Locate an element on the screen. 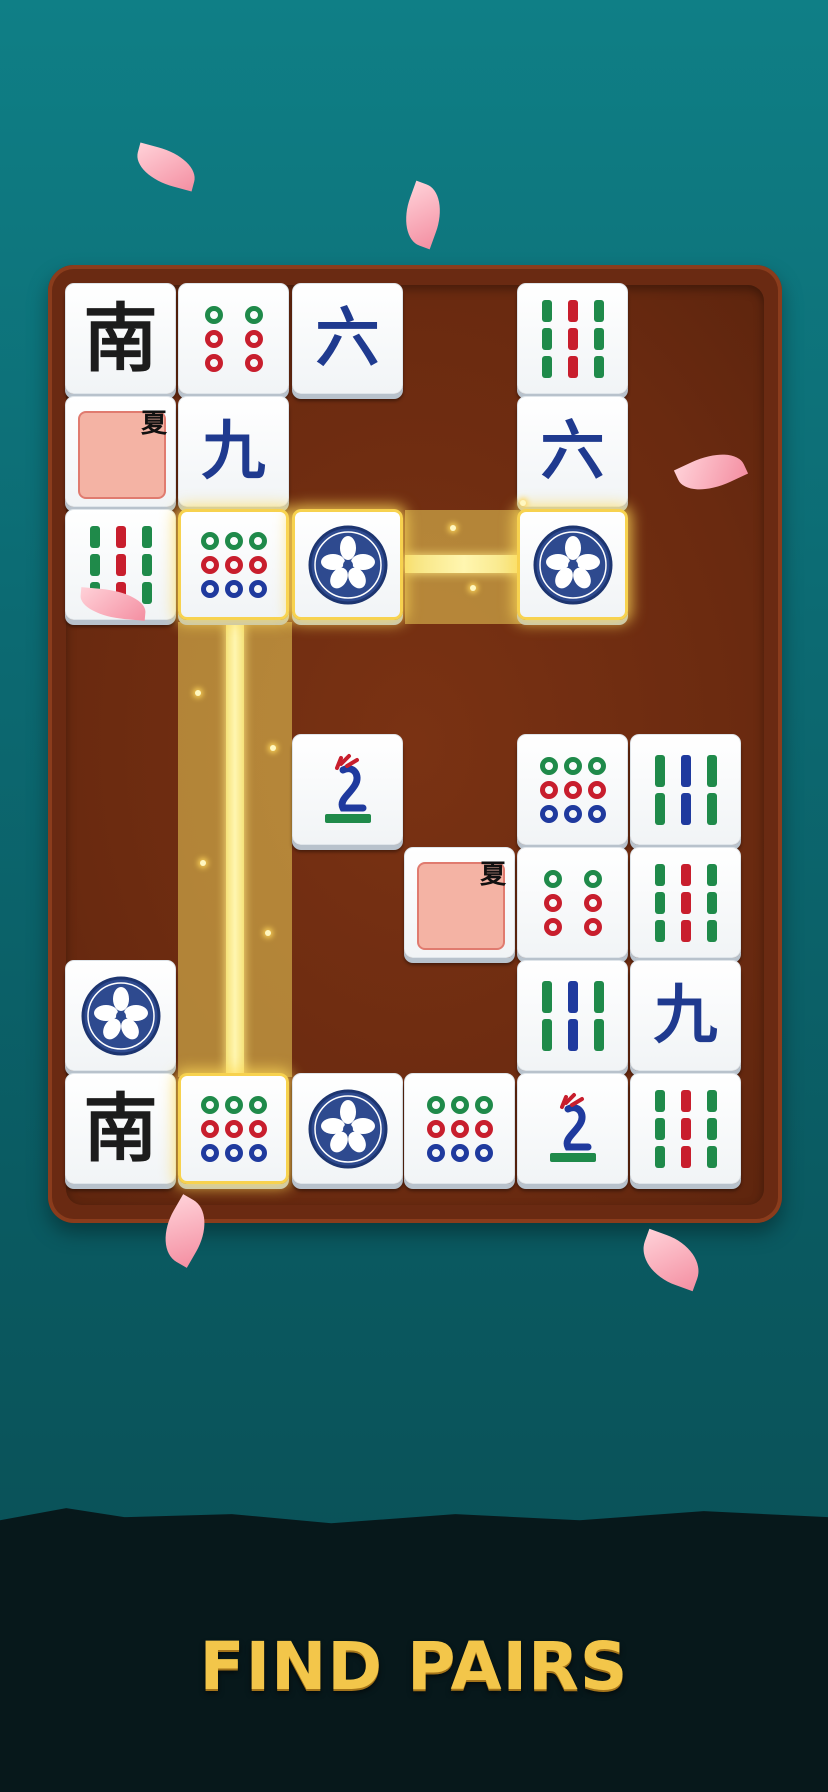 The width and height of the screenshot is (828, 1792). tile-character: 九 is located at coordinates (685, 1015).